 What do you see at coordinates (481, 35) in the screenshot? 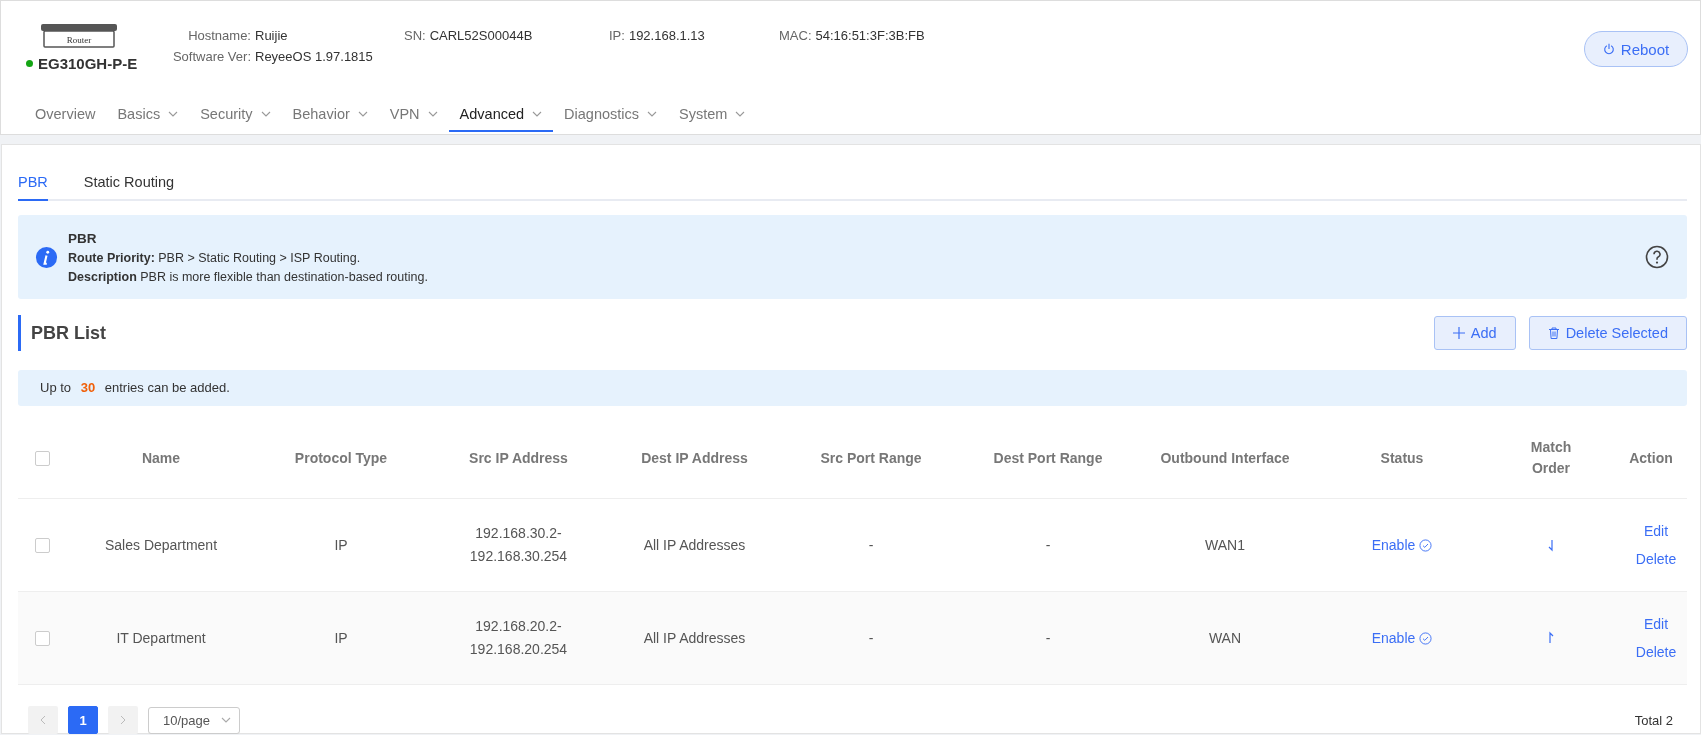
I see `info-value: CARL52S00044B` at bounding box center [481, 35].